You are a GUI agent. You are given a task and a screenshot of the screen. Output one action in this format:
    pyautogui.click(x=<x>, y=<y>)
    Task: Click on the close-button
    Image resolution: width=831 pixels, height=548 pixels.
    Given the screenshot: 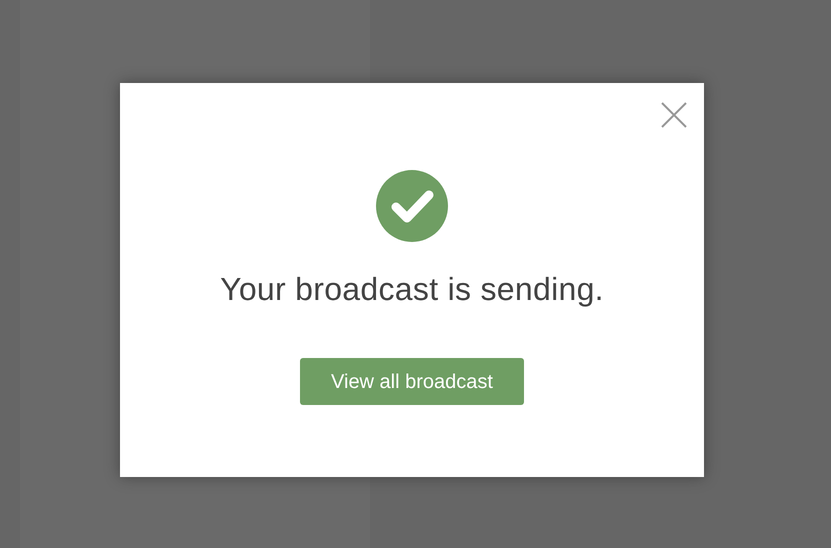 What is the action you would take?
    pyautogui.click(x=674, y=115)
    